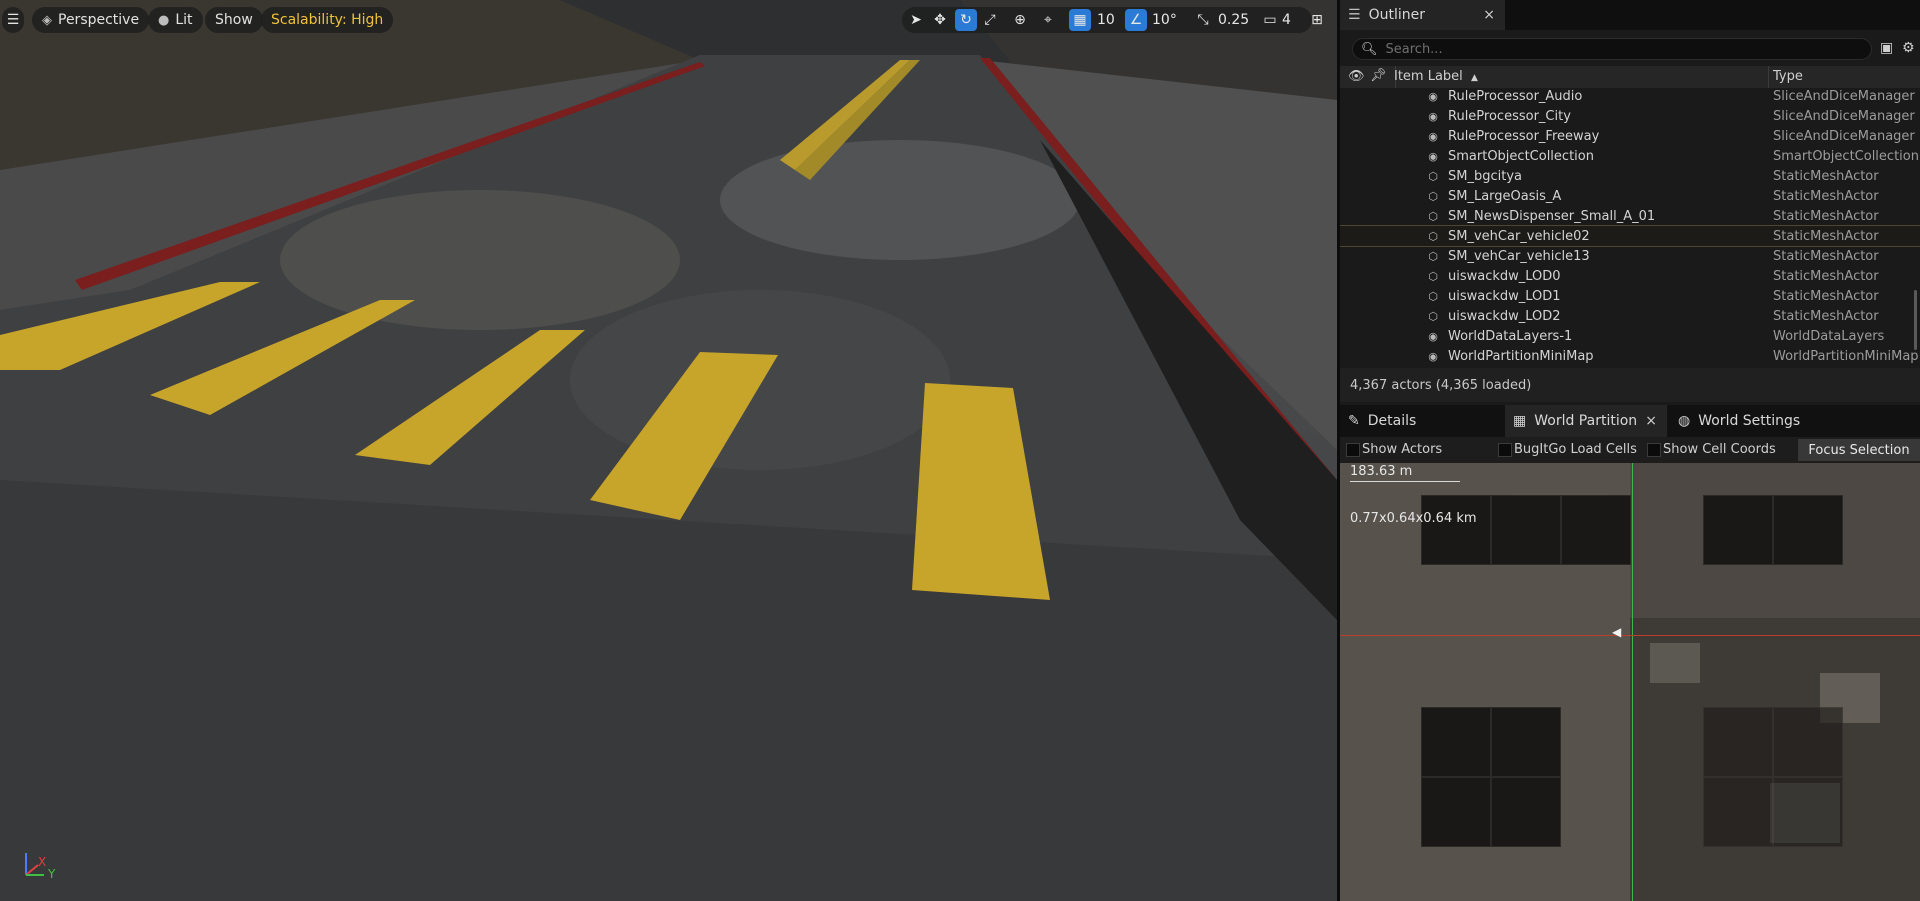  Describe the element at coordinates (1630, 336) in the screenshot. I see `outliner-row: ◉ WorldDataLayers-1 WorldDataLayers` at that location.